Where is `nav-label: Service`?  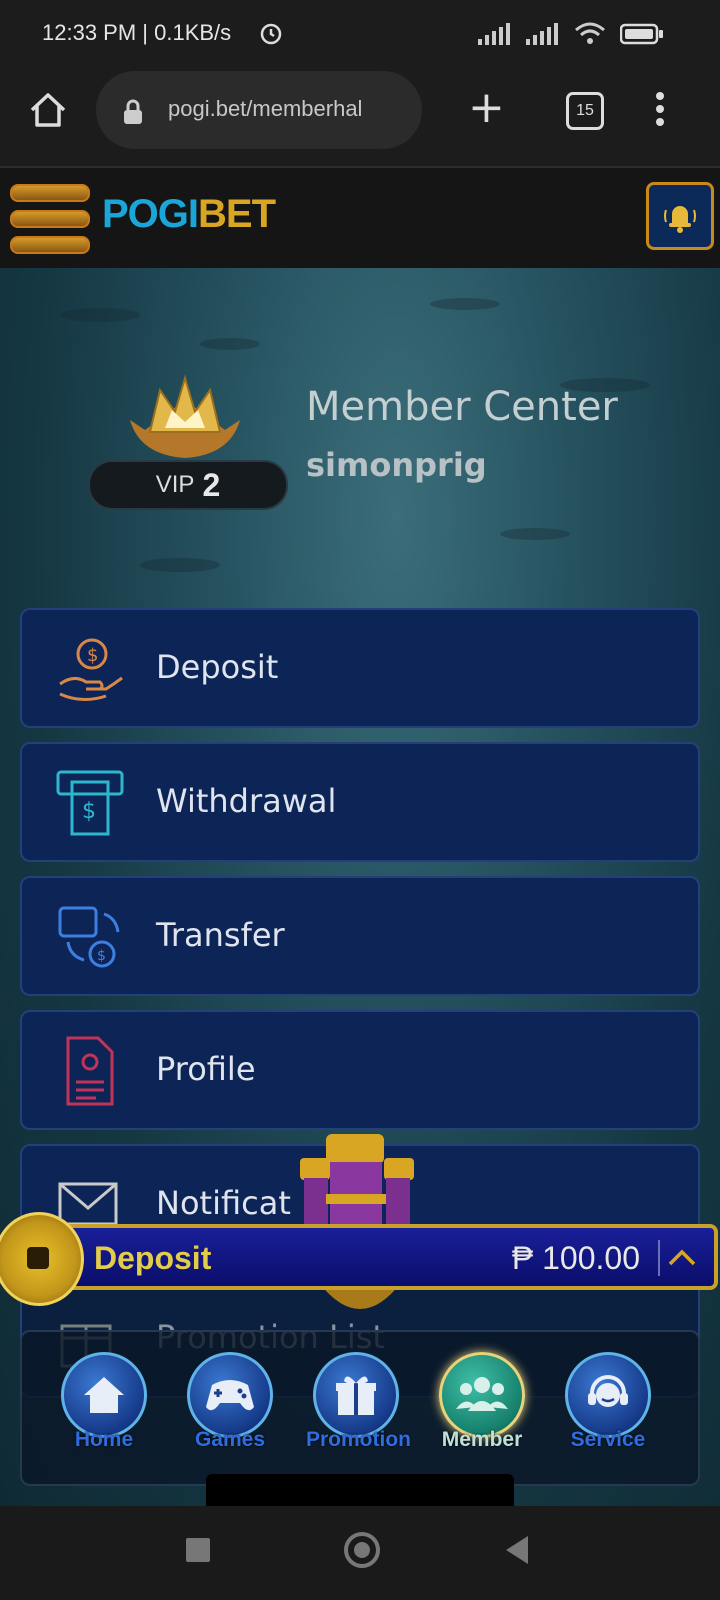 nav-label: Service is located at coordinates (608, 1439).